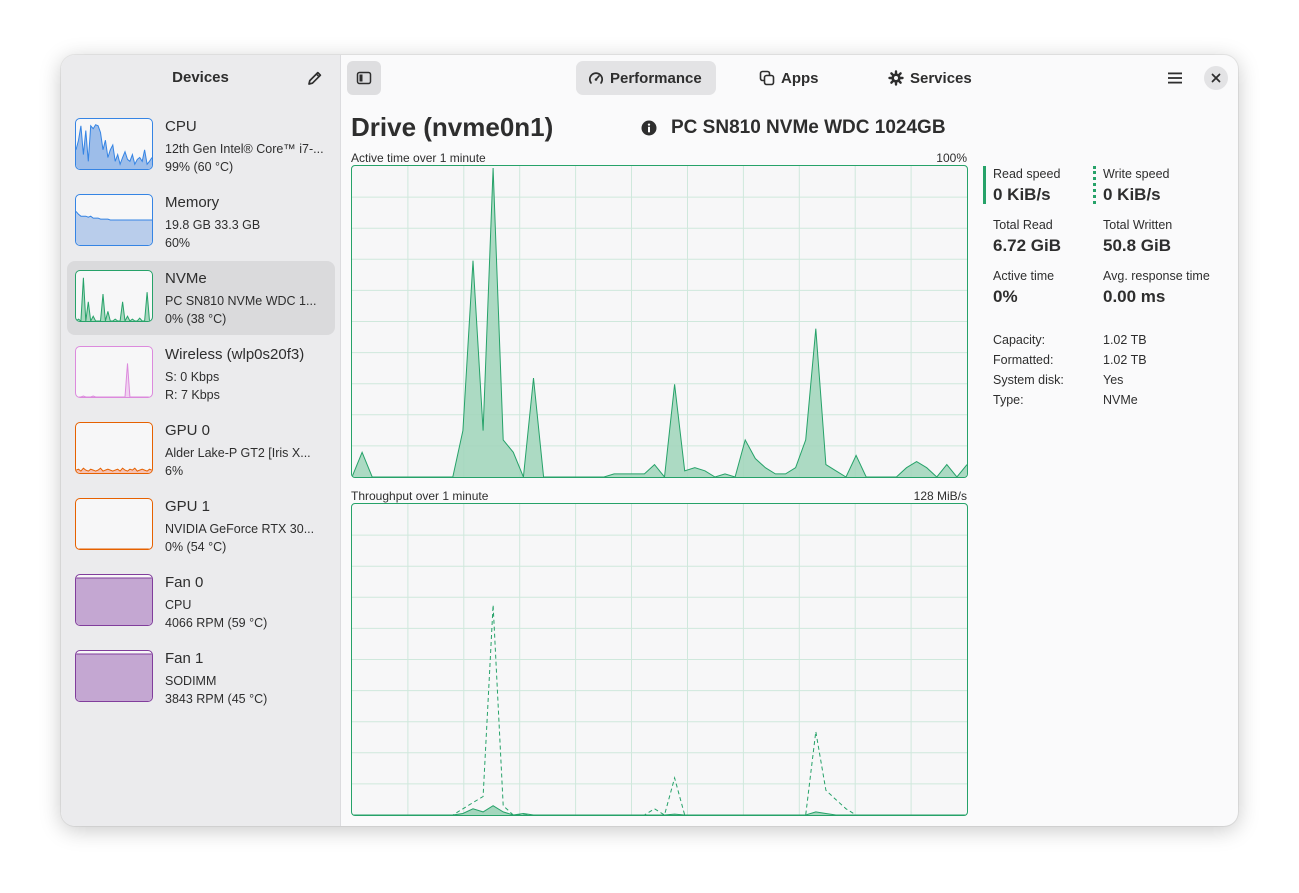 The image size is (1299, 893). I want to click on device-usage: 60%, so click(178, 243).